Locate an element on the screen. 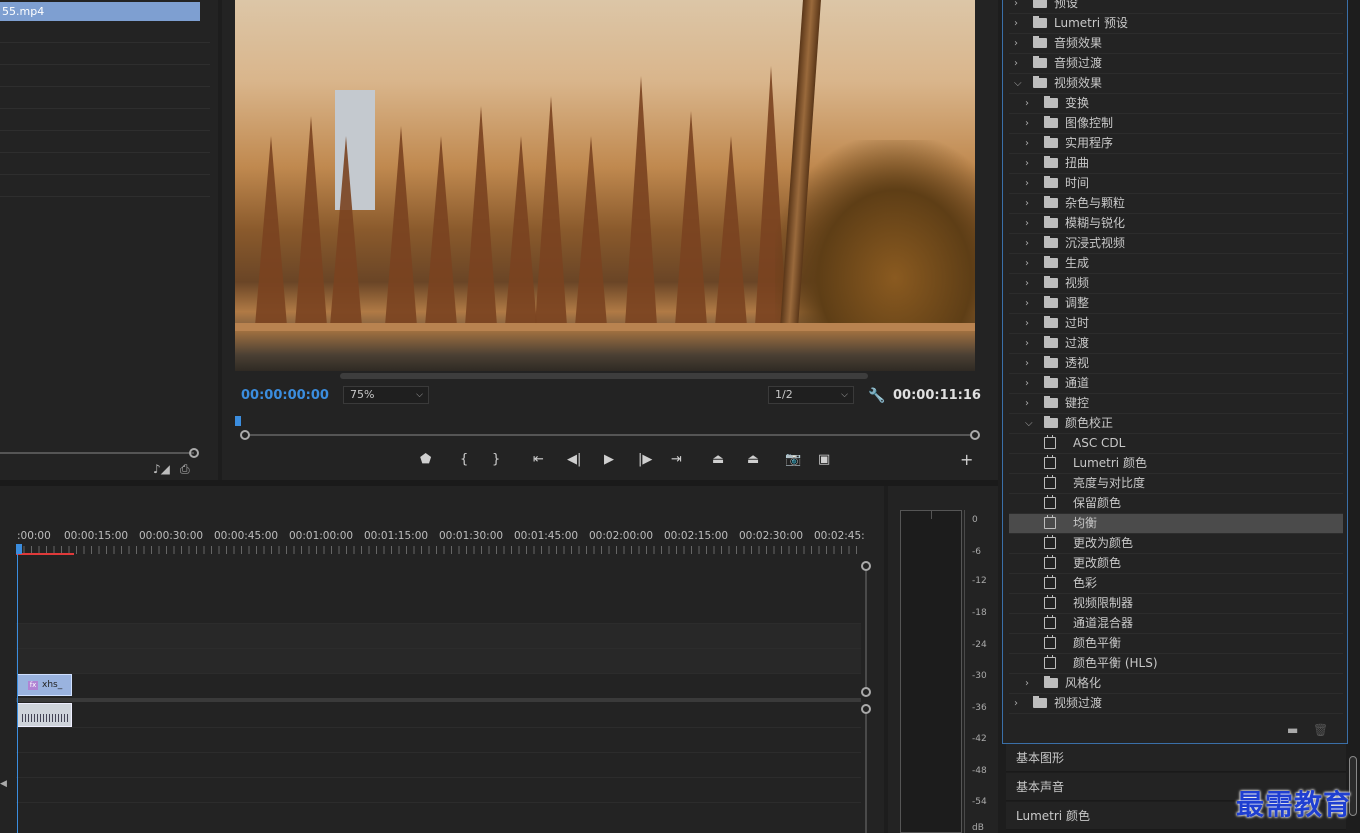 The width and height of the screenshot is (1360, 833). effects-item: Lumetri 颜色 is located at coordinates (1176, 464).